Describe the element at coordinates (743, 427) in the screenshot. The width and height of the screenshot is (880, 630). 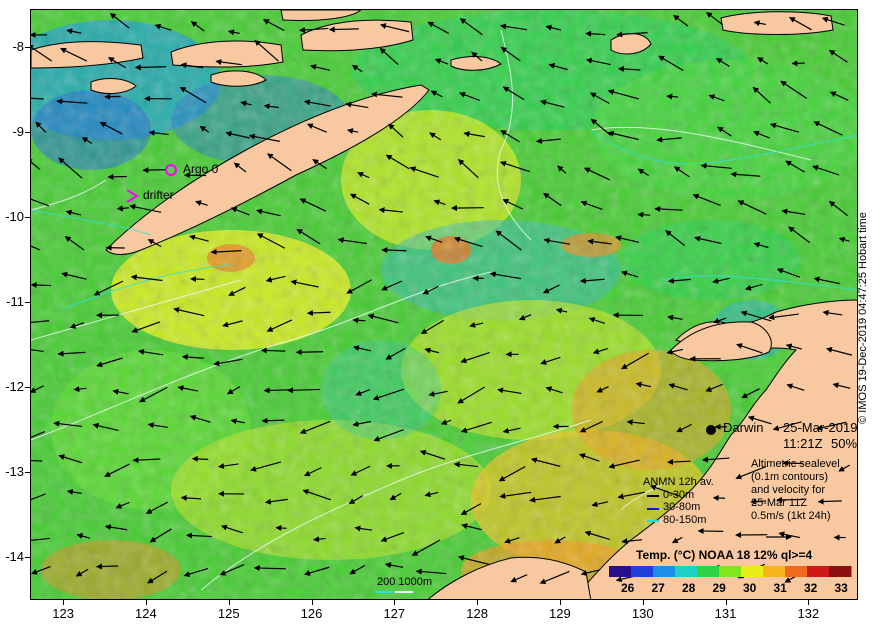
I see `darwin-label: Darwin` at that location.